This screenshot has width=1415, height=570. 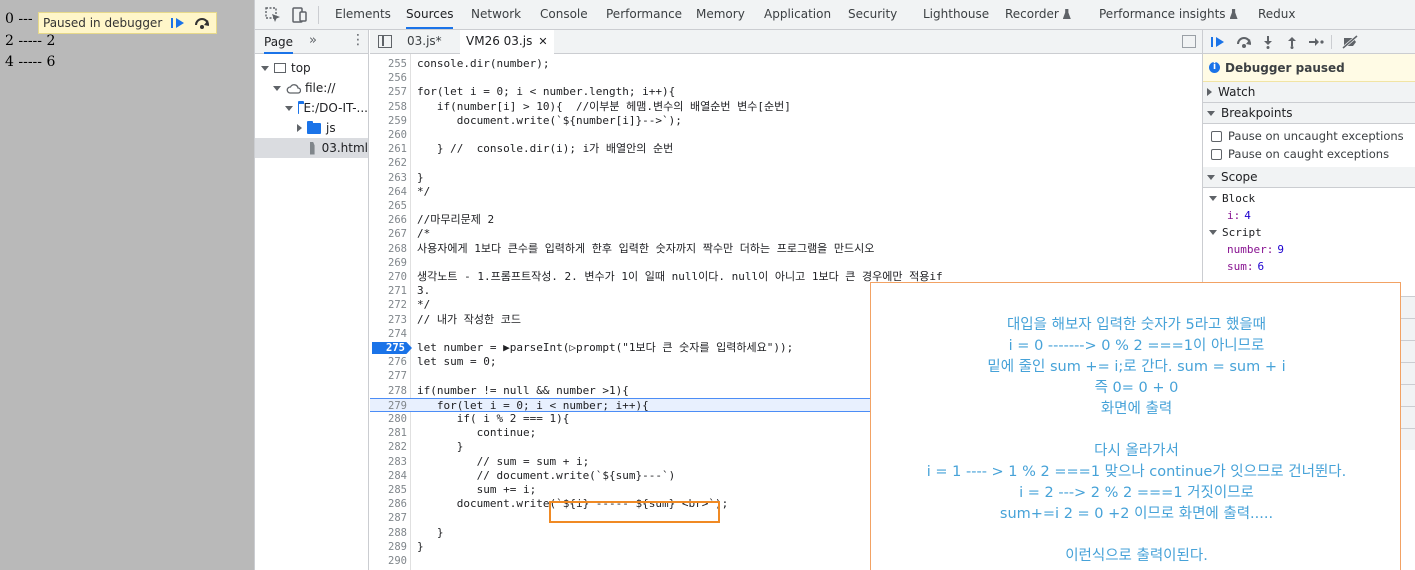 What do you see at coordinates (786, 206) in the screenshot?
I see `code-line: 265` at bounding box center [786, 206].